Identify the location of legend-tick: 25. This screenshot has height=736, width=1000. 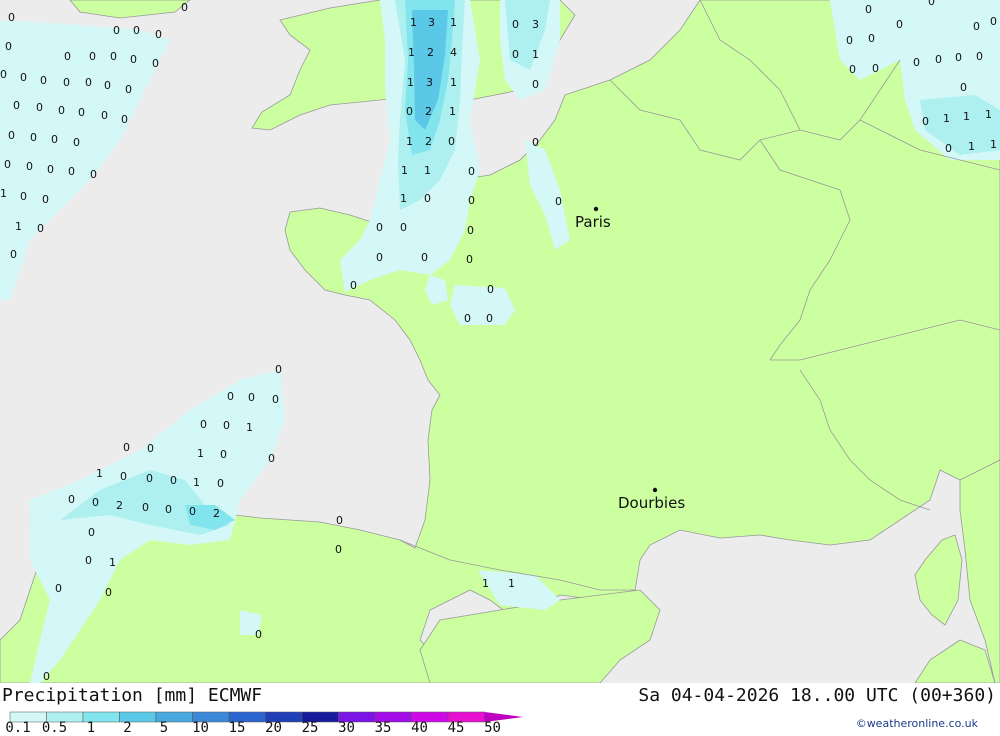
(310, 728).